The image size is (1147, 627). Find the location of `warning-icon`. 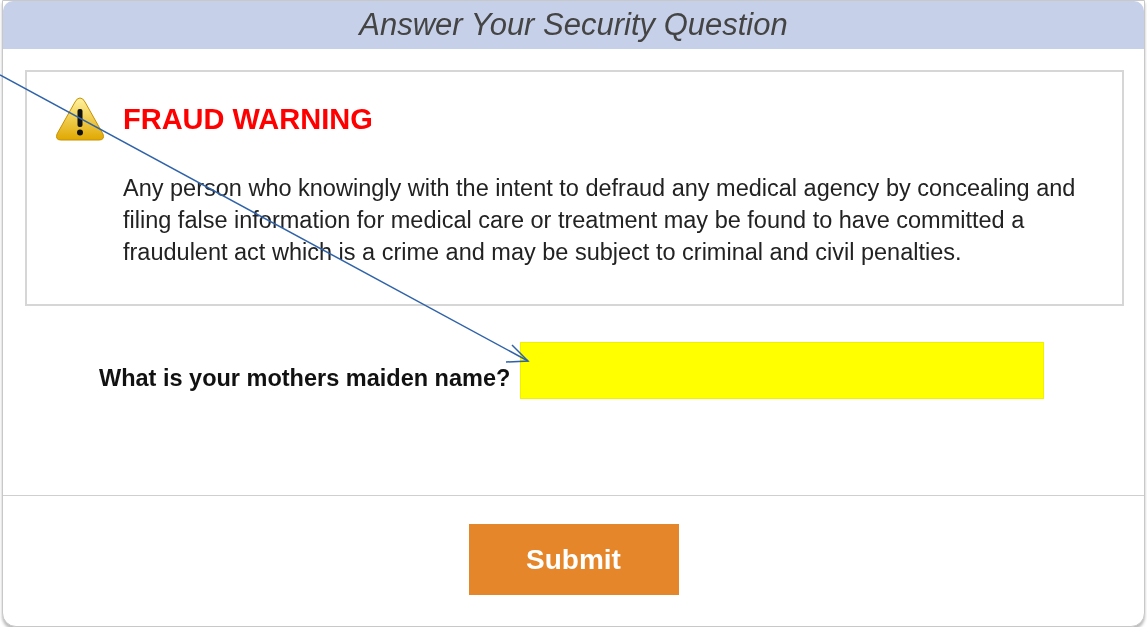

warning-icon is located at coordinates (80, 119).